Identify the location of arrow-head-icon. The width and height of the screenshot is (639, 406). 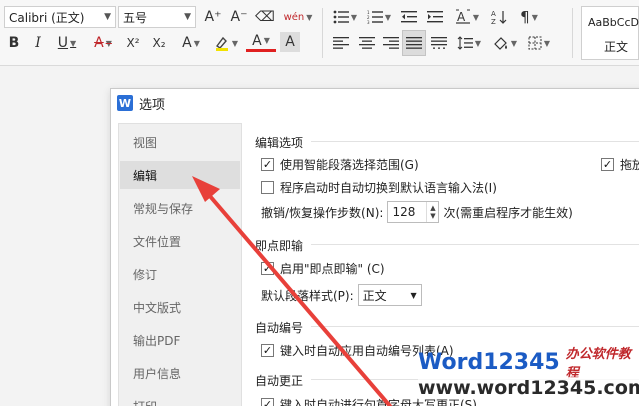
(206, 189).